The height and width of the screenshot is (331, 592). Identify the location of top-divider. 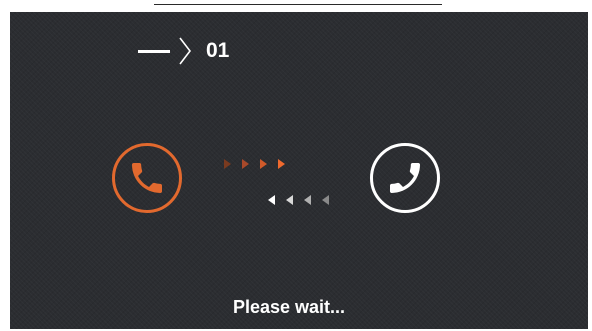
(298, 4).